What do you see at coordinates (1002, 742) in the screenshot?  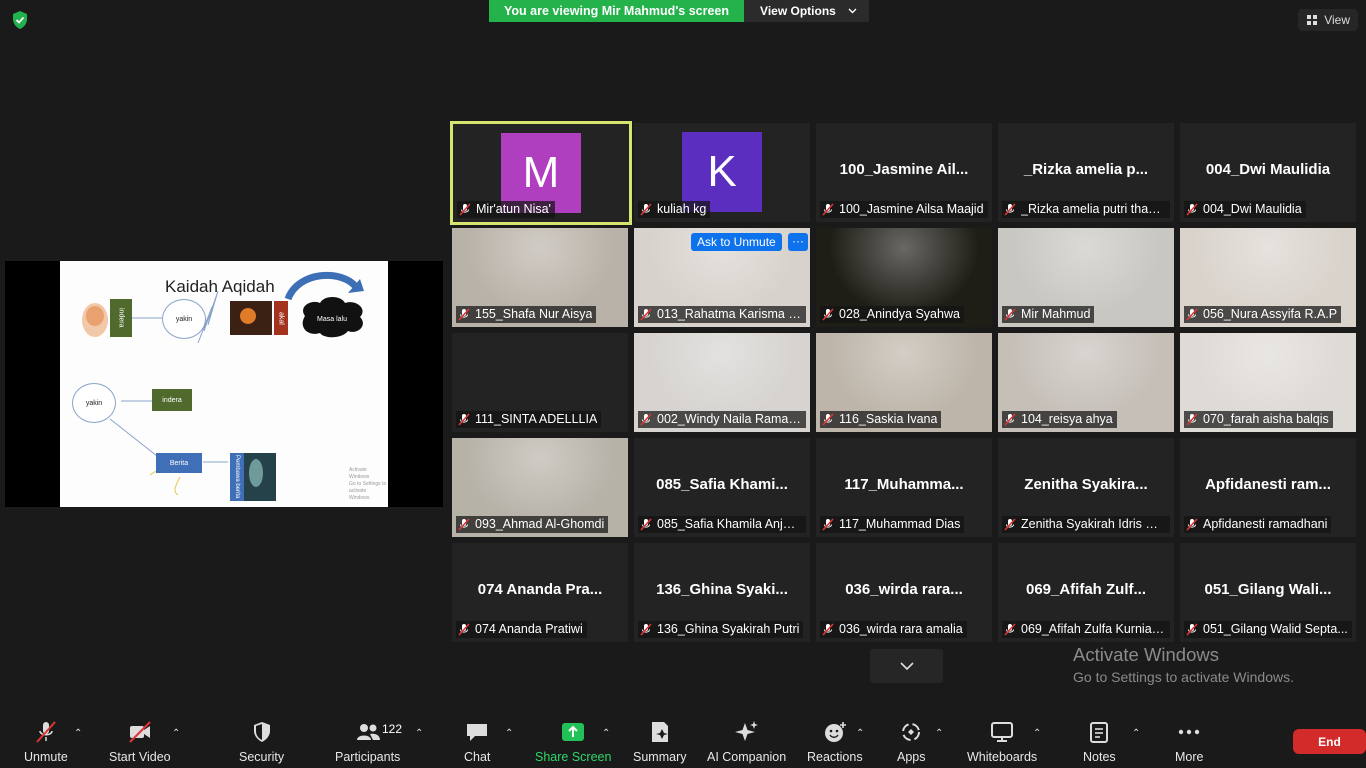 I see `whiteboards-button: Whiteboards` at bounding box center [1002, 742].